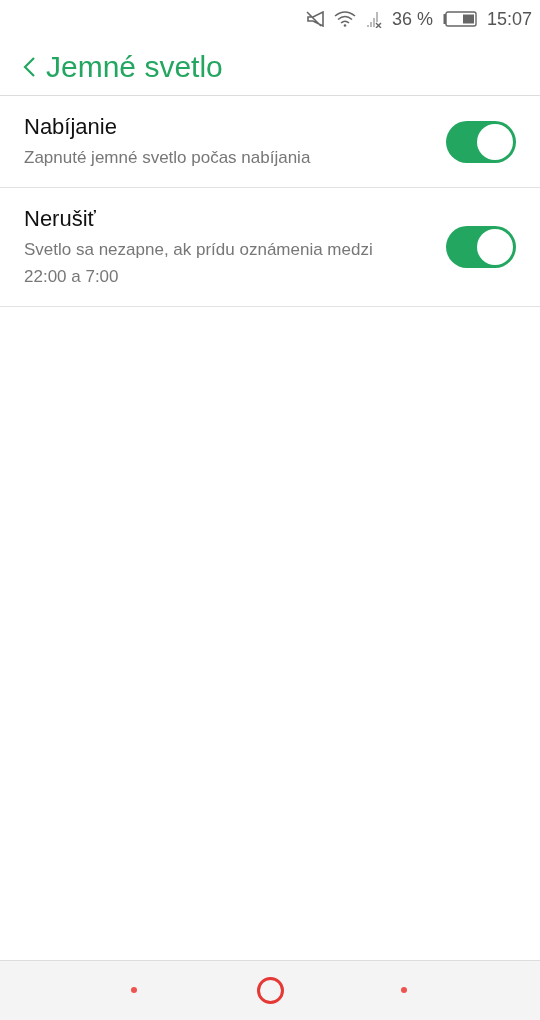 Image resolution: width=540 pixels, height=1020 pixels. Describe the element at coordinates (344, 19) in the screenshot. I see `wifi-icon` at that location.